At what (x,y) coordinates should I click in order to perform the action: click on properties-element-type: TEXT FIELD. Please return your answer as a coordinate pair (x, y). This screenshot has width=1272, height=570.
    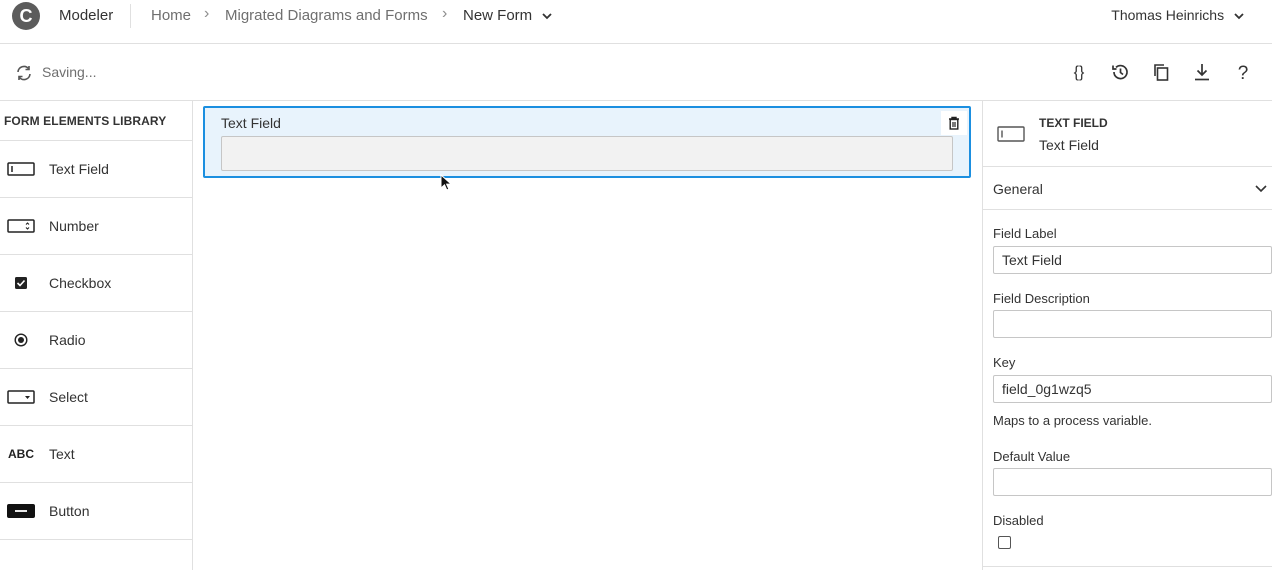
    Looking at the image, I should click on (1073, 123).